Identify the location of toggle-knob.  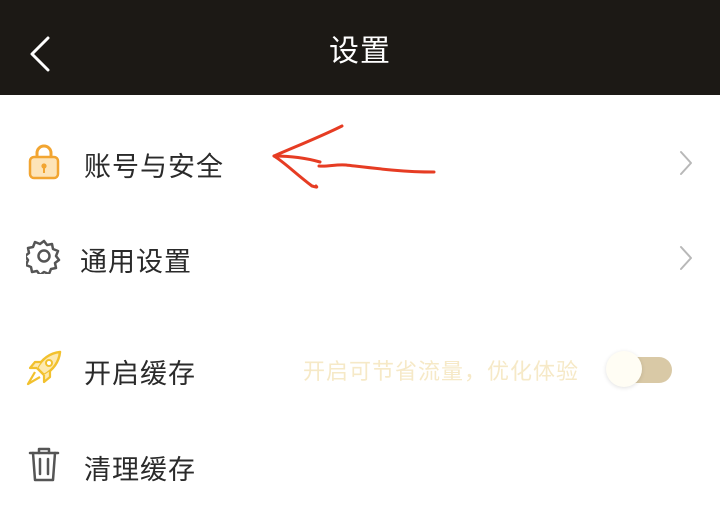
(624, 369).